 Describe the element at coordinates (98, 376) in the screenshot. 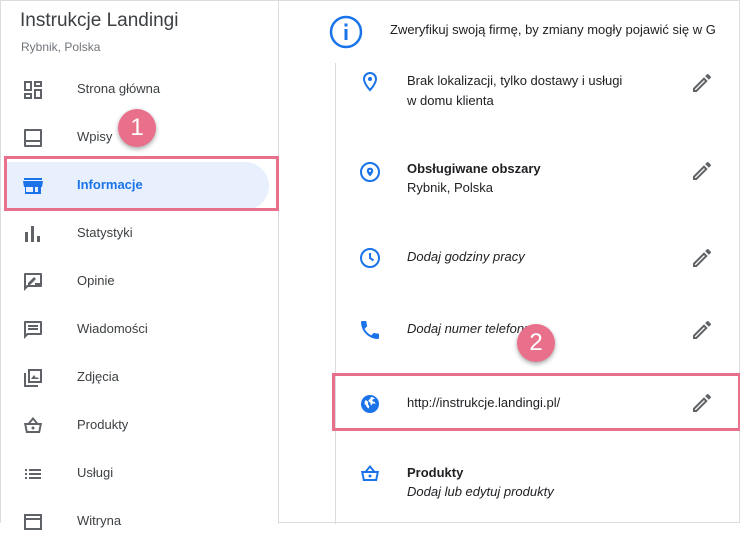

I see `sidebar-item-label: Zdjęcia` at that location.